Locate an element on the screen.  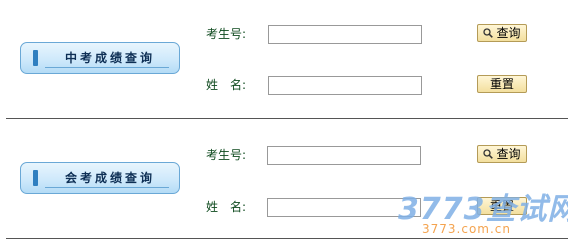
zhongkao-search-button: 查询 is located at coordinates (502, 33).